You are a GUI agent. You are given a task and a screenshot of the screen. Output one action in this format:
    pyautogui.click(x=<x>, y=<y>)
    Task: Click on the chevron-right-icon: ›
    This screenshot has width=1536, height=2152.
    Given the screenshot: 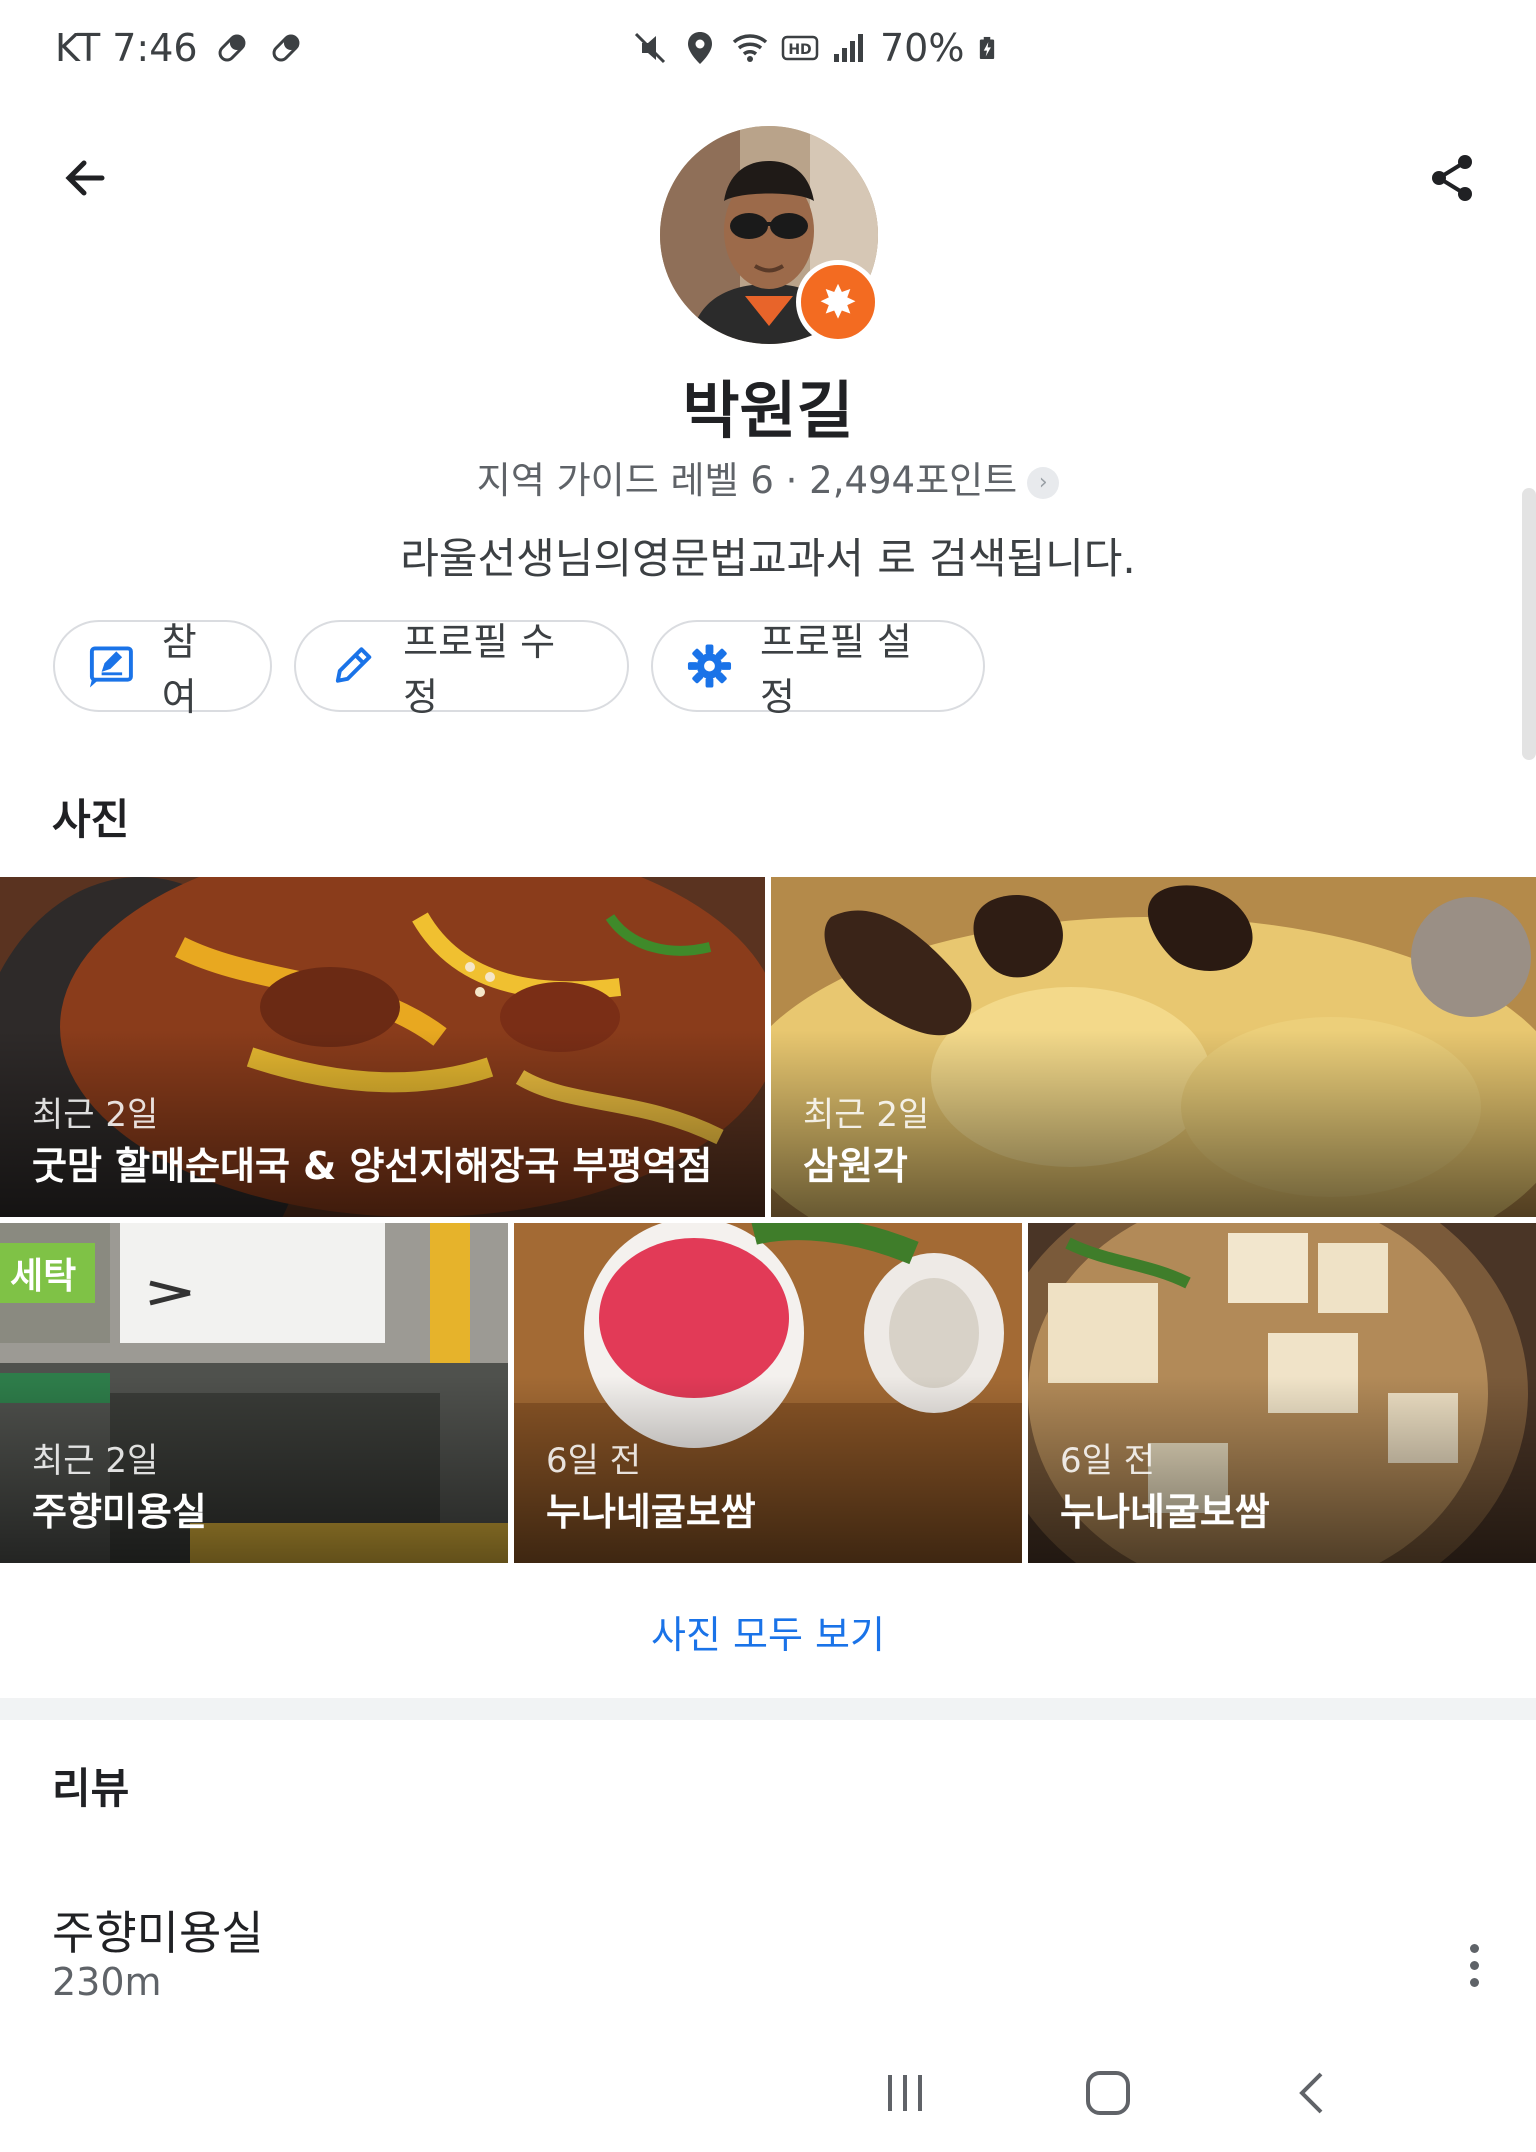 What is the action you would take?
    pyautogui.click(x=1043, y=482)
    